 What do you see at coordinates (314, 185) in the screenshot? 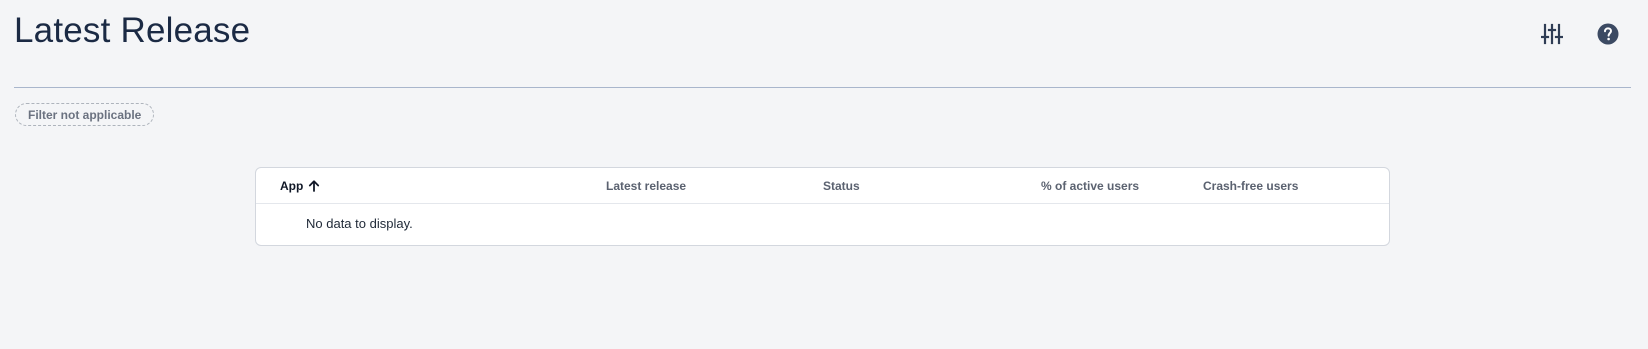
I see `arrow-up-icon` at bounding box center [314, 185].